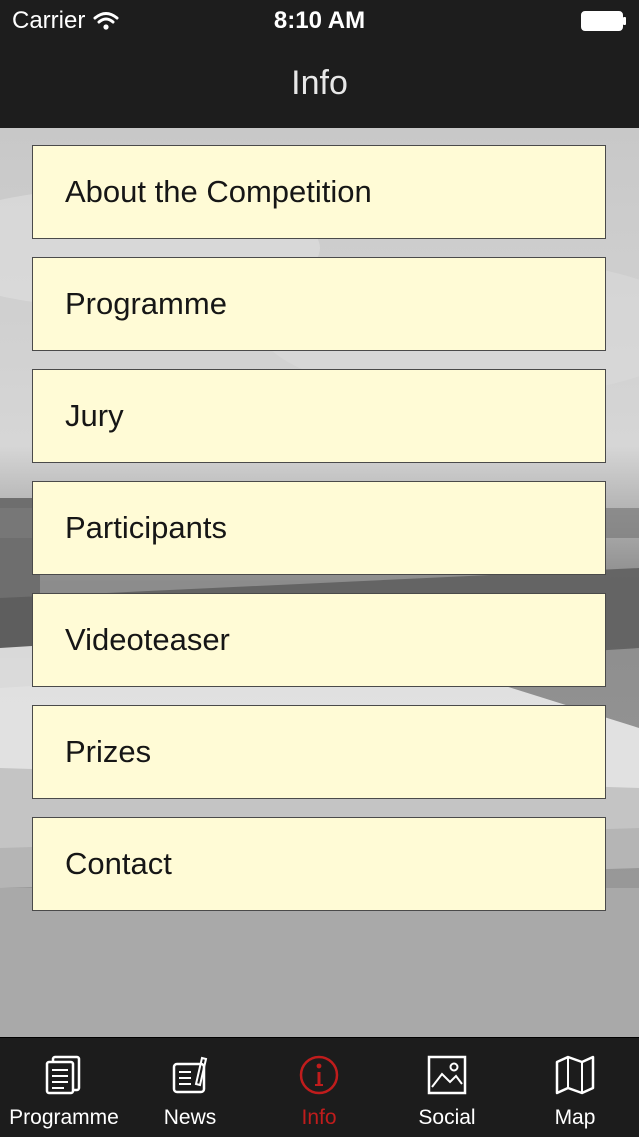 The image size is (639, 1137). I want to click on menu-item-label: Videoteaser, so click(147, 639).